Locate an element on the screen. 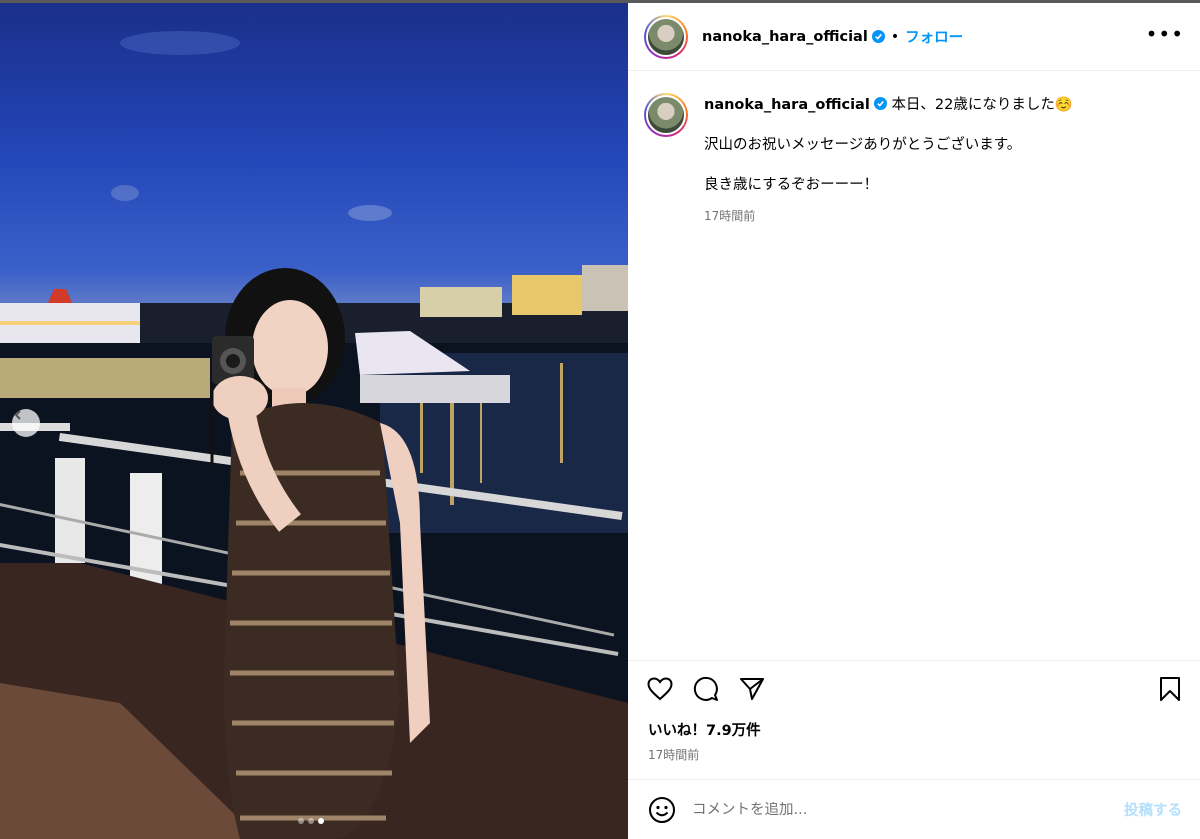 This screenshot has width=1200, height=839. heart-icon is located at coordinates (660, 689).